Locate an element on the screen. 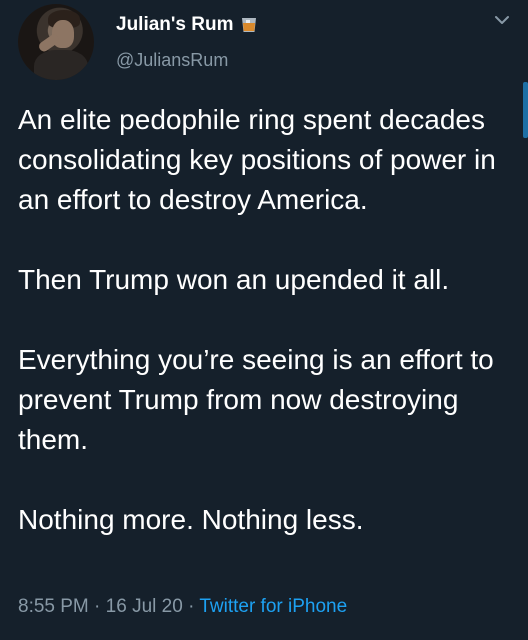 This screenshot has width=528, height=640. tweet-header: Julian's Rum @JuliansRum is located at coordinates (138, 43).